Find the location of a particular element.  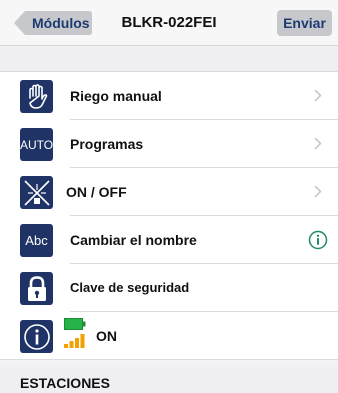

signal-icon is located at coordinates (74, 341).